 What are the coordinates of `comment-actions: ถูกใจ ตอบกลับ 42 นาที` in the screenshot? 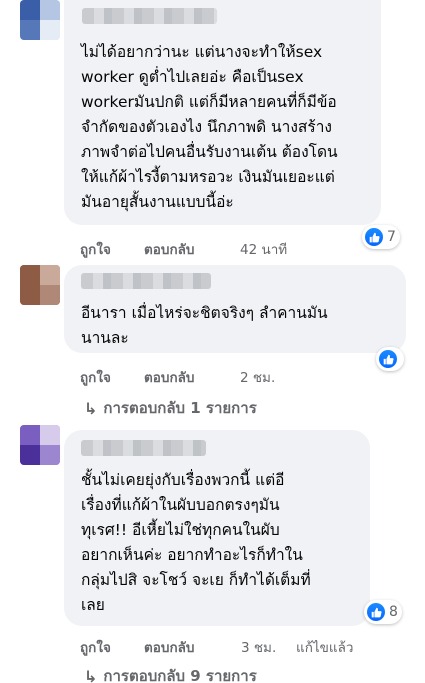 It's located at (183, 249).